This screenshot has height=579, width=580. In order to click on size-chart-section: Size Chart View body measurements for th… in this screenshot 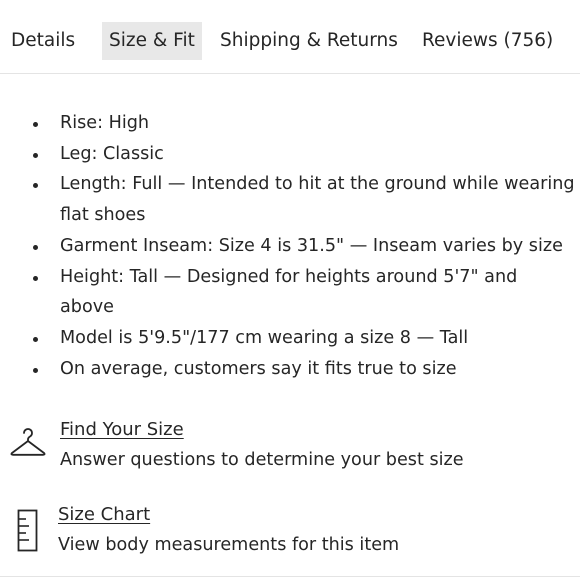, I will do `click(290, 530)`.